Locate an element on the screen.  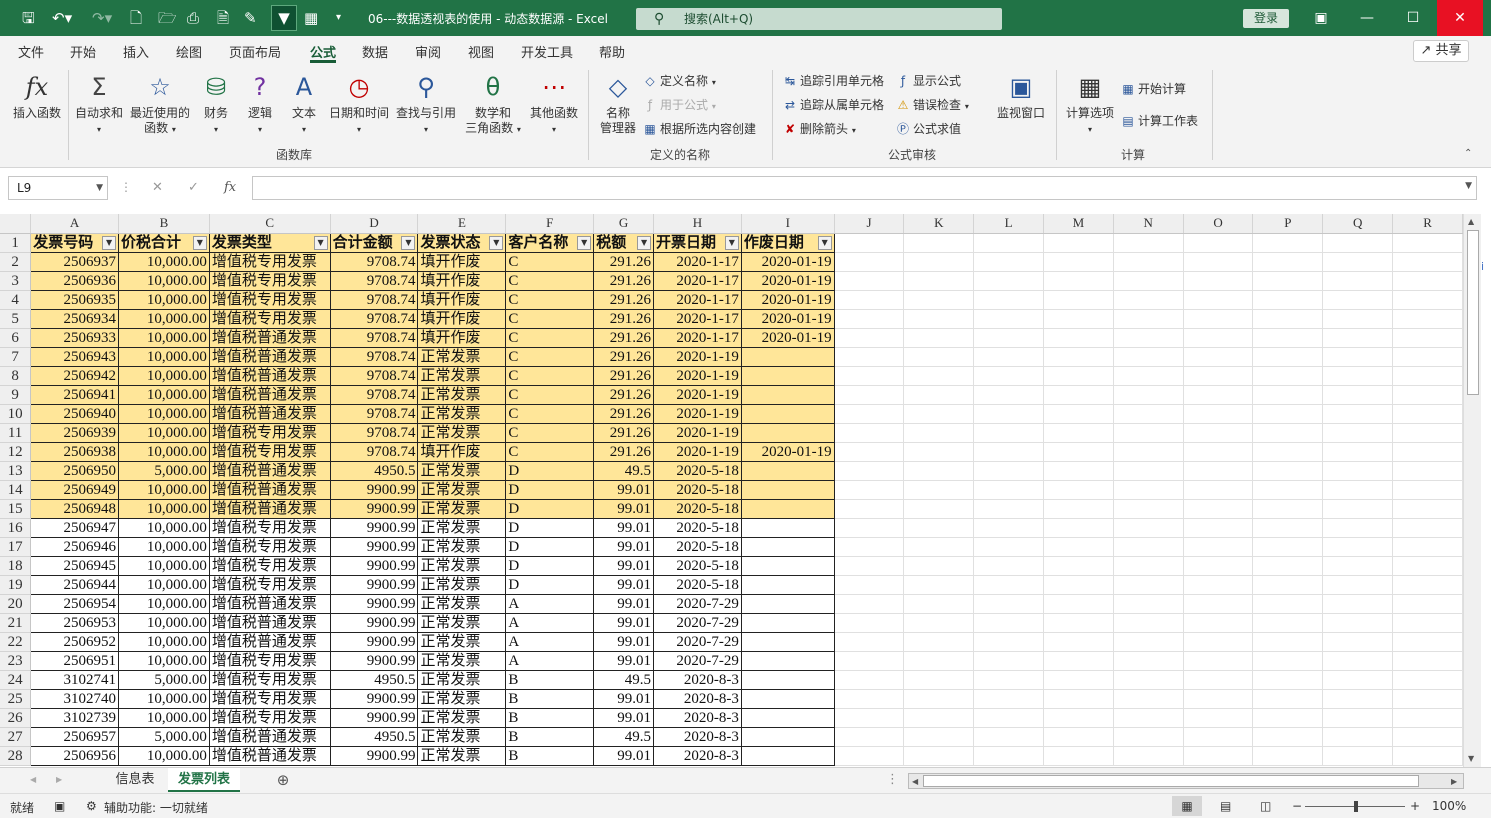
filter-dropdown-icon: ▼ is located at coordinates (109, 242).